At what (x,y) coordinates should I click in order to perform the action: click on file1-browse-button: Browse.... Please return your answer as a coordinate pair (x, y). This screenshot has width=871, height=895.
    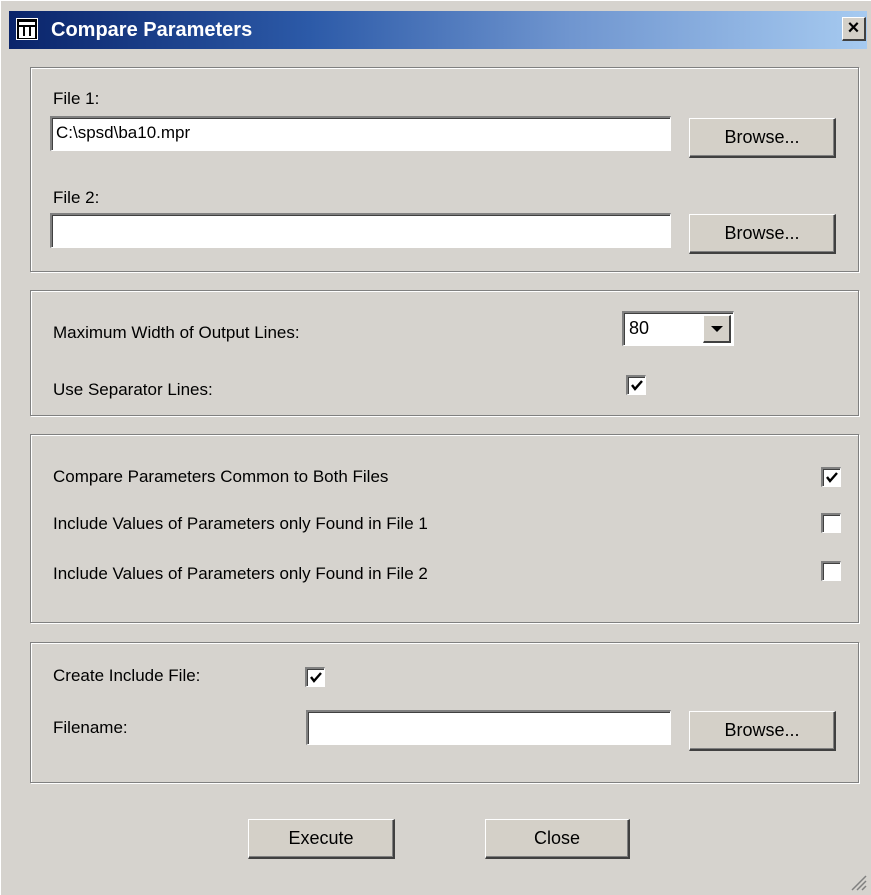
    Looking at the image, I should click on (762, 138).